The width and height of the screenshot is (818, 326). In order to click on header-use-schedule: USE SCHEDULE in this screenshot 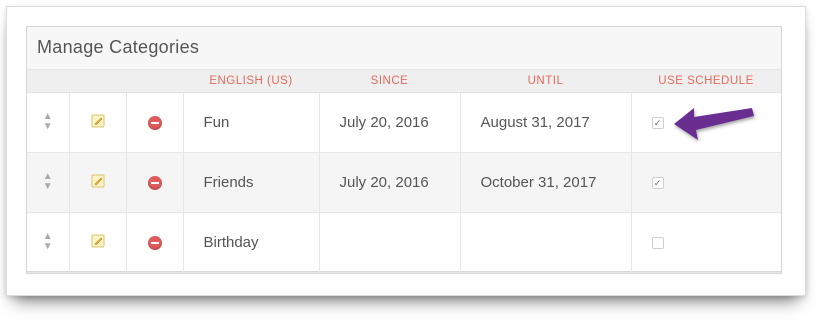, I will do `click(706, 81)`.